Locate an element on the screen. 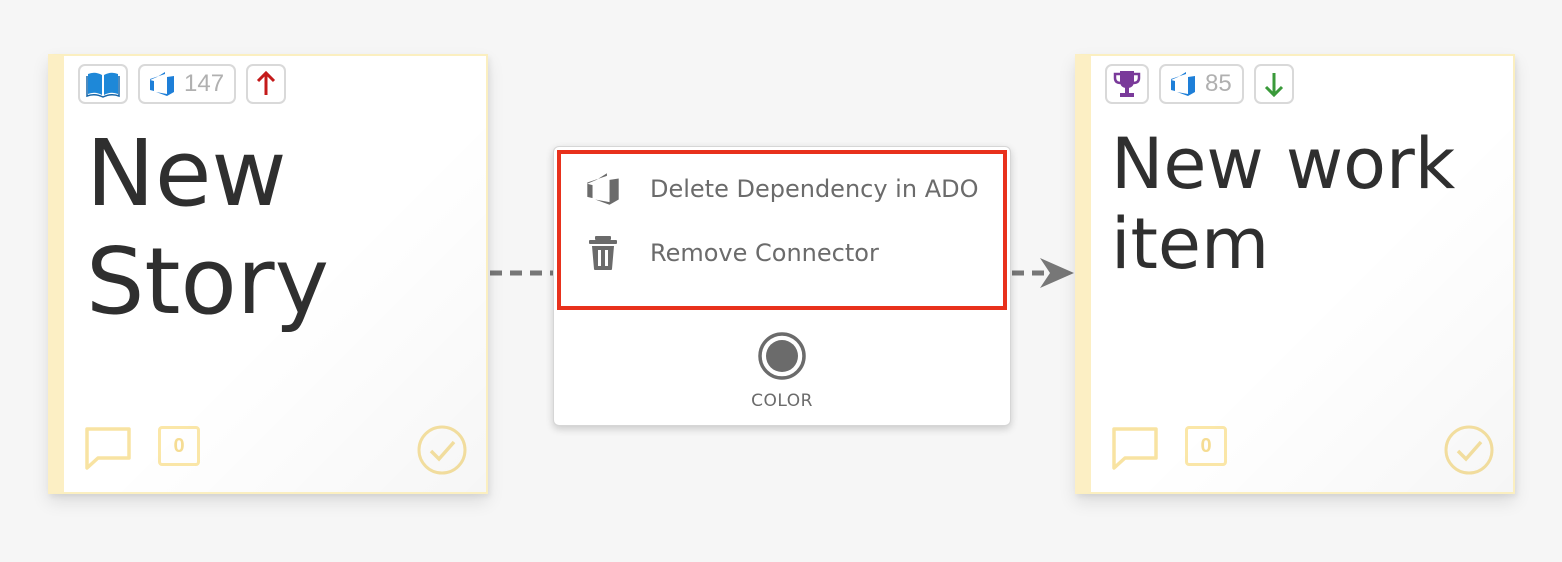 The image size is (1562, 562). remove-connector-menu-item: Remove Connector is located at coordinates (731, 253).